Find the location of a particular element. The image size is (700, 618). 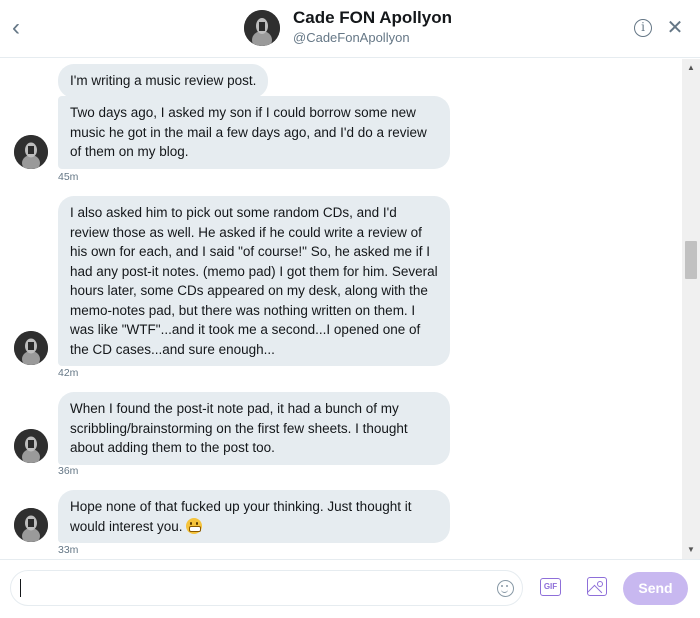

message-input-container is located at coordinates (266, 588).